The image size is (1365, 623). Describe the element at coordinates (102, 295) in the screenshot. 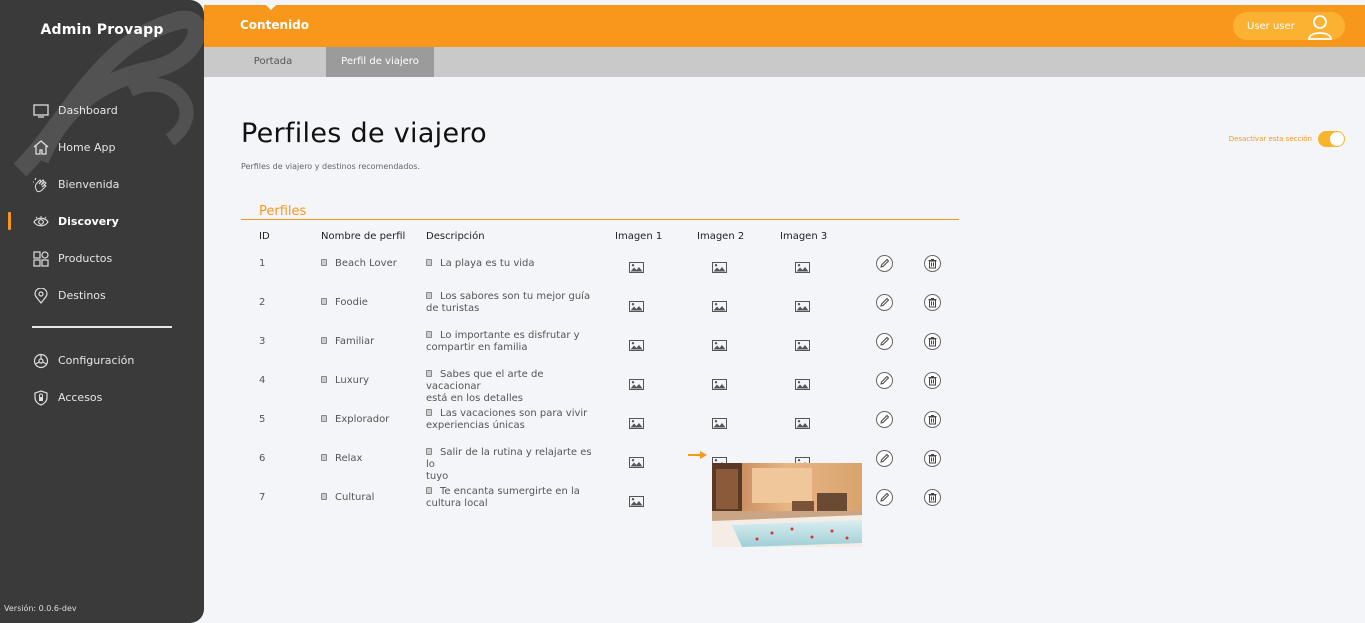

I see `sidebar-item-destinos: Destinos` at that location.